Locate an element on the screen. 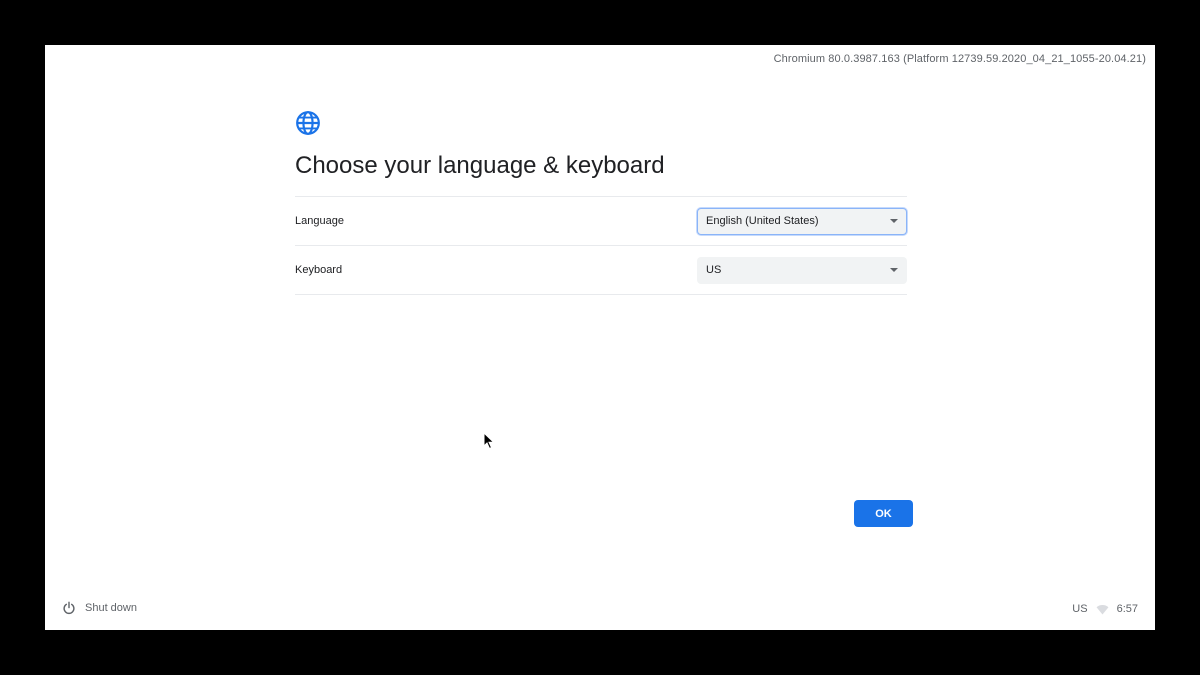 This screenshot has height=675, width=1200. language-row: Language English (United States) is located at coordinates (601, 221).